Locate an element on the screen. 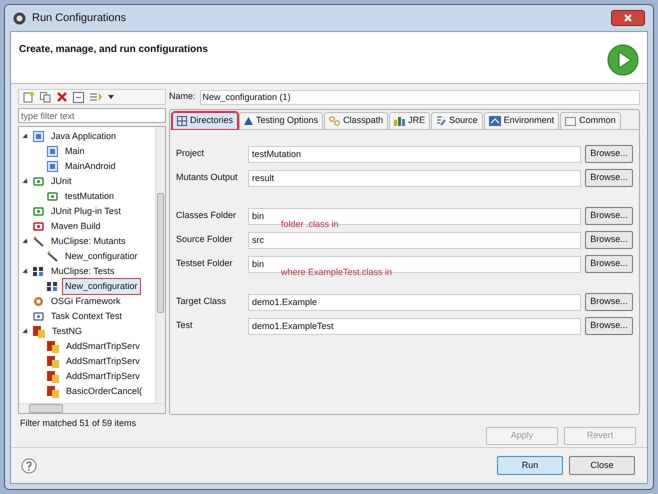 This screenshot has height=494, width=658. tree-item: MuClipse: Mutants is located at coordinates (88, 241).